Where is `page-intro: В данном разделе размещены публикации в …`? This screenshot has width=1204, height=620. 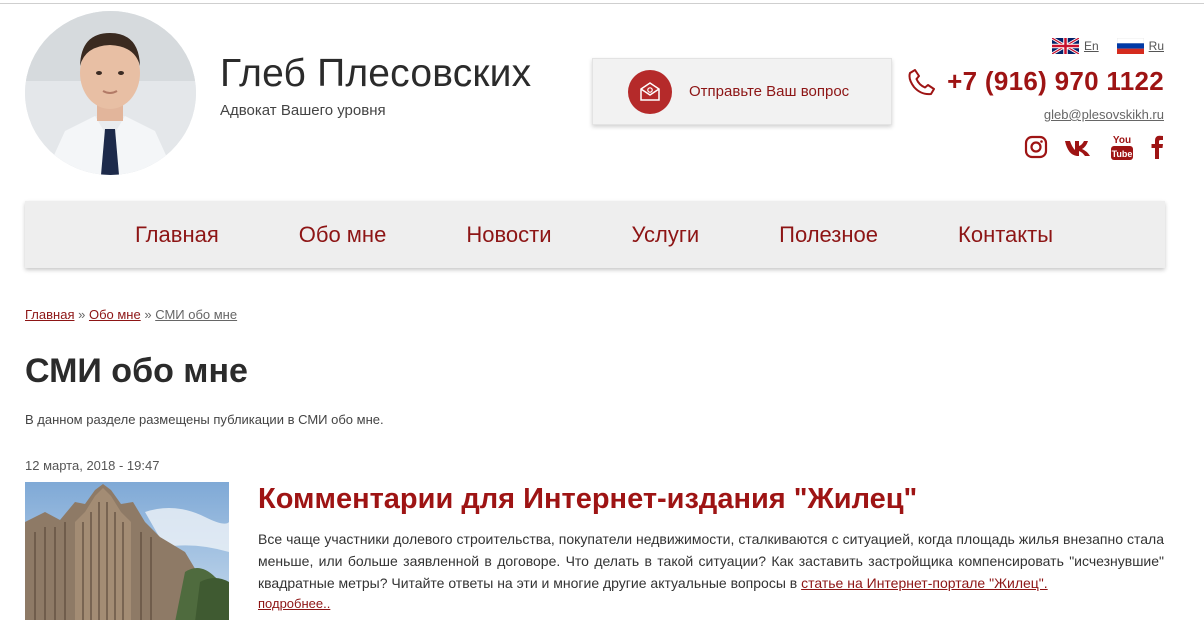 page-intro: В данном разделе размещены публикации в … is located at coordinates (204, 419).